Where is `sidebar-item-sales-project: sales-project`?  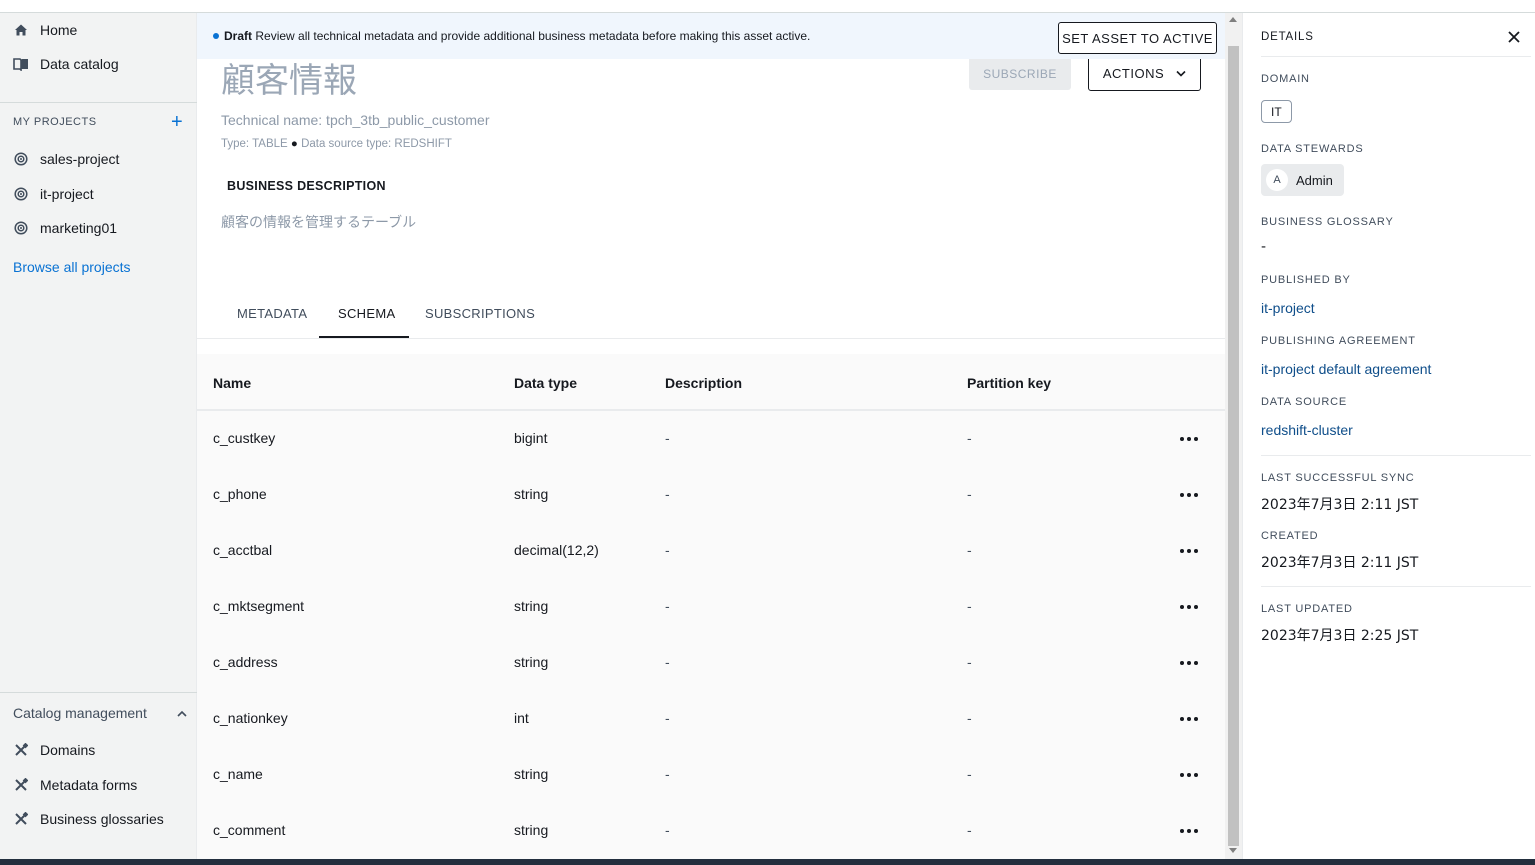
sidebar-item-sales-project: sales-project is located at coordinates (66, 159).